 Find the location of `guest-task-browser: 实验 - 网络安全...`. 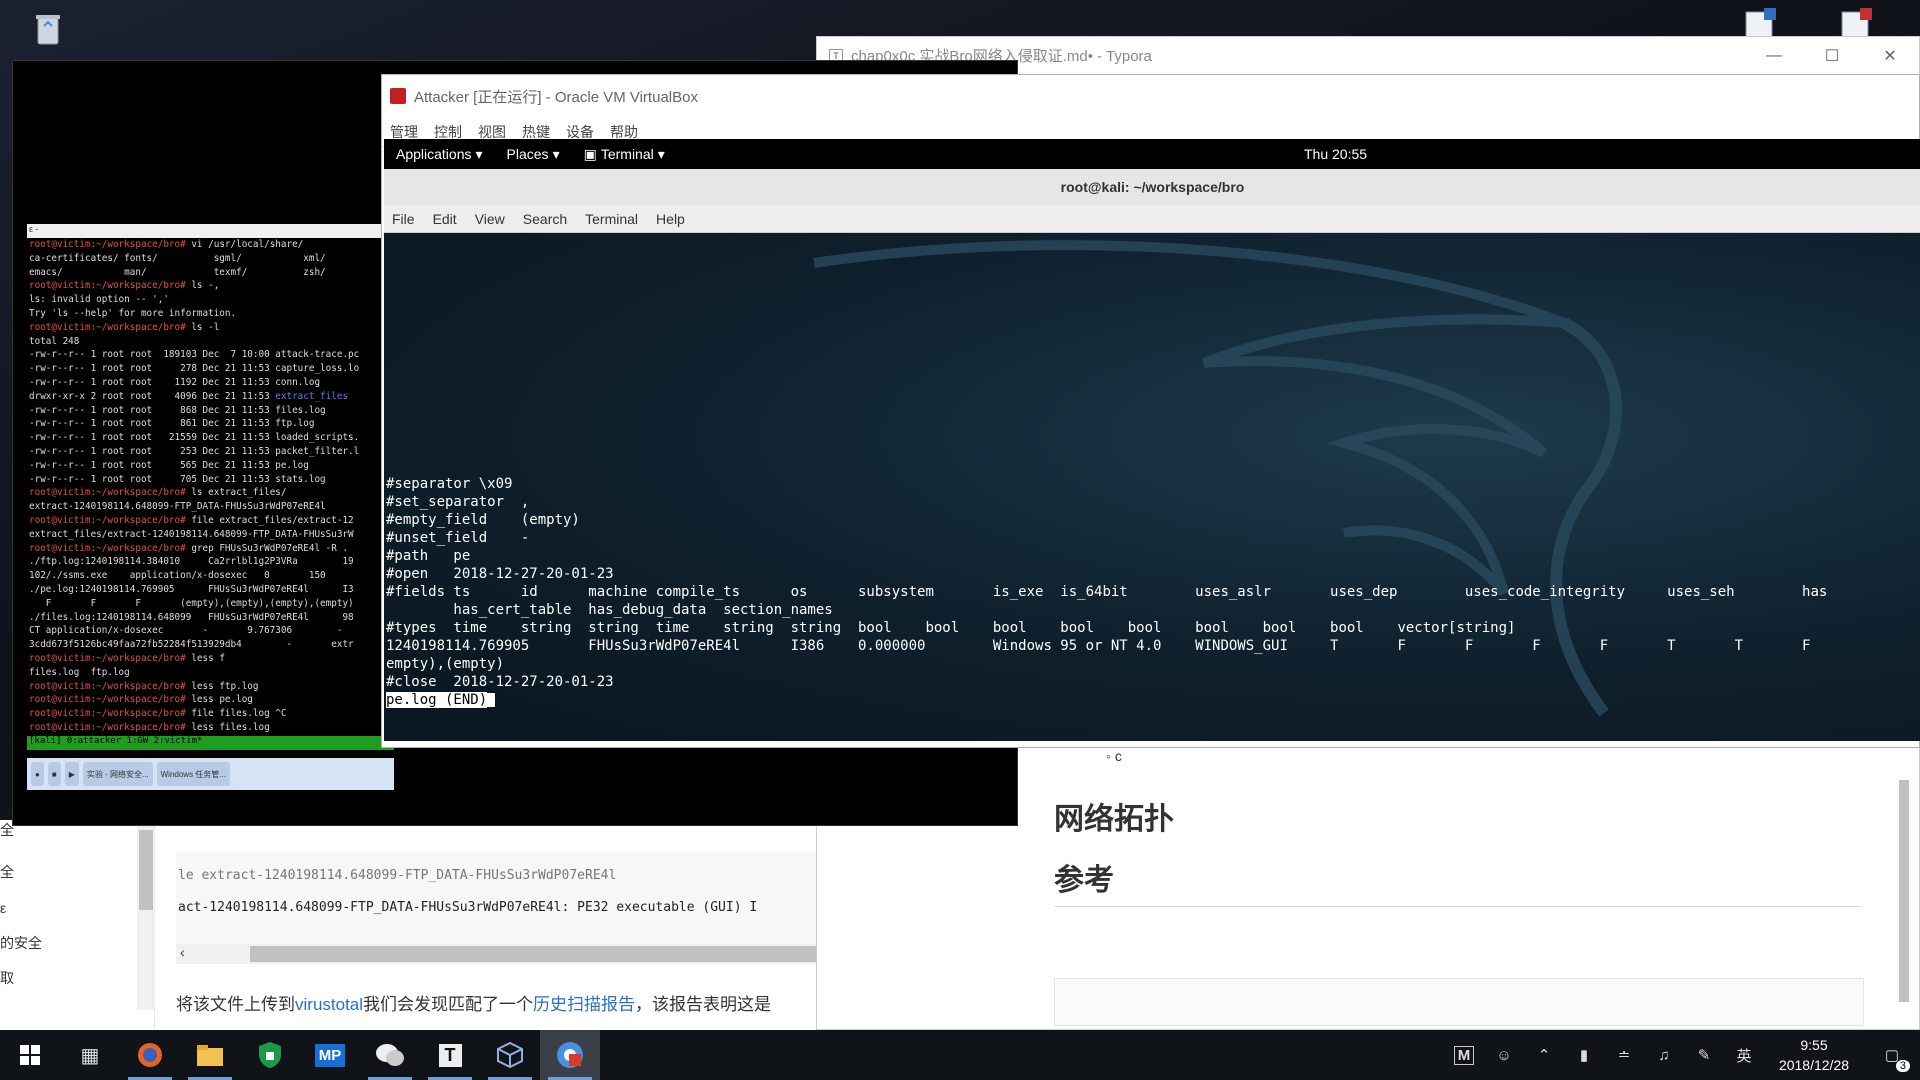

guest-task-browser: 实验 - 网络安全... is located at coordinates (117, 774).